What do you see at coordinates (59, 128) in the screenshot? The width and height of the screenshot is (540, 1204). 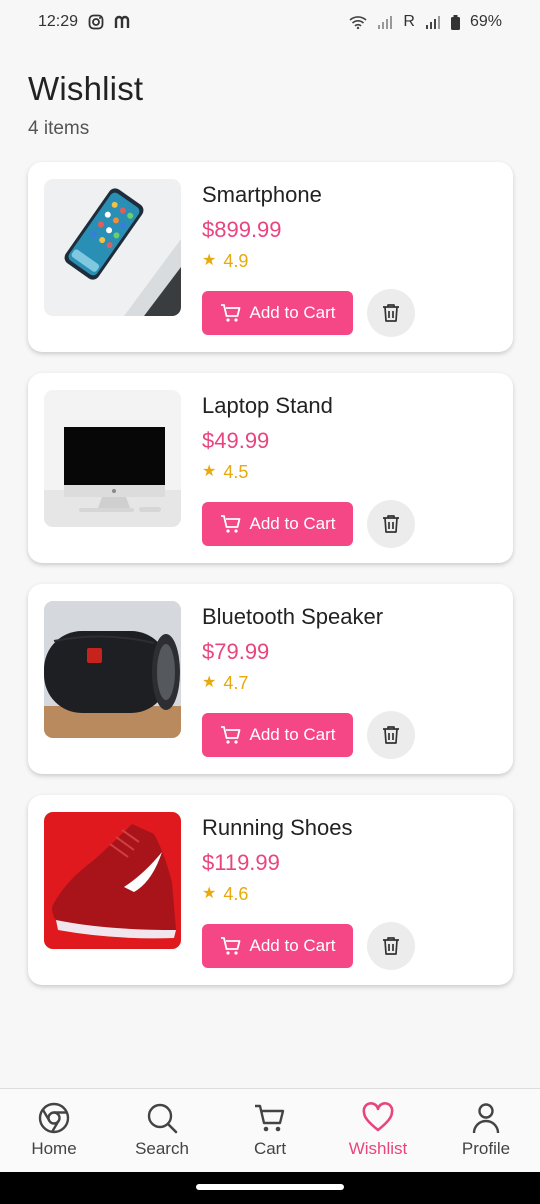 I see `item-count: 4 items` at bounding box center [59, 128].